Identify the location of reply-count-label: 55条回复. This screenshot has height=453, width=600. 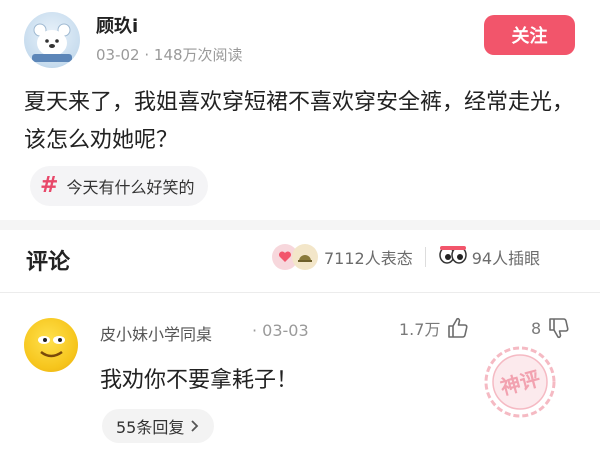
(150, 427).